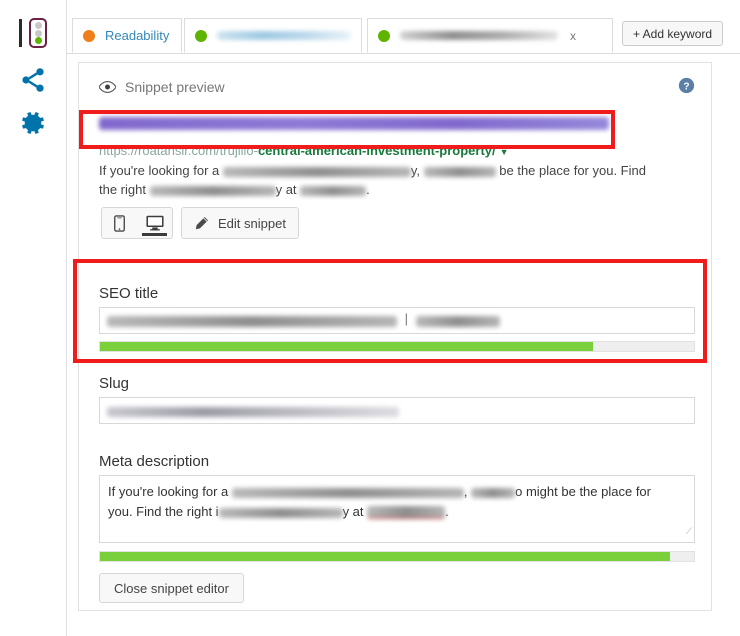  What do you see at coordinates (354, 123) in the screenshot?
I see `preview-result-title-redacted` at bounding box center [354, 123].